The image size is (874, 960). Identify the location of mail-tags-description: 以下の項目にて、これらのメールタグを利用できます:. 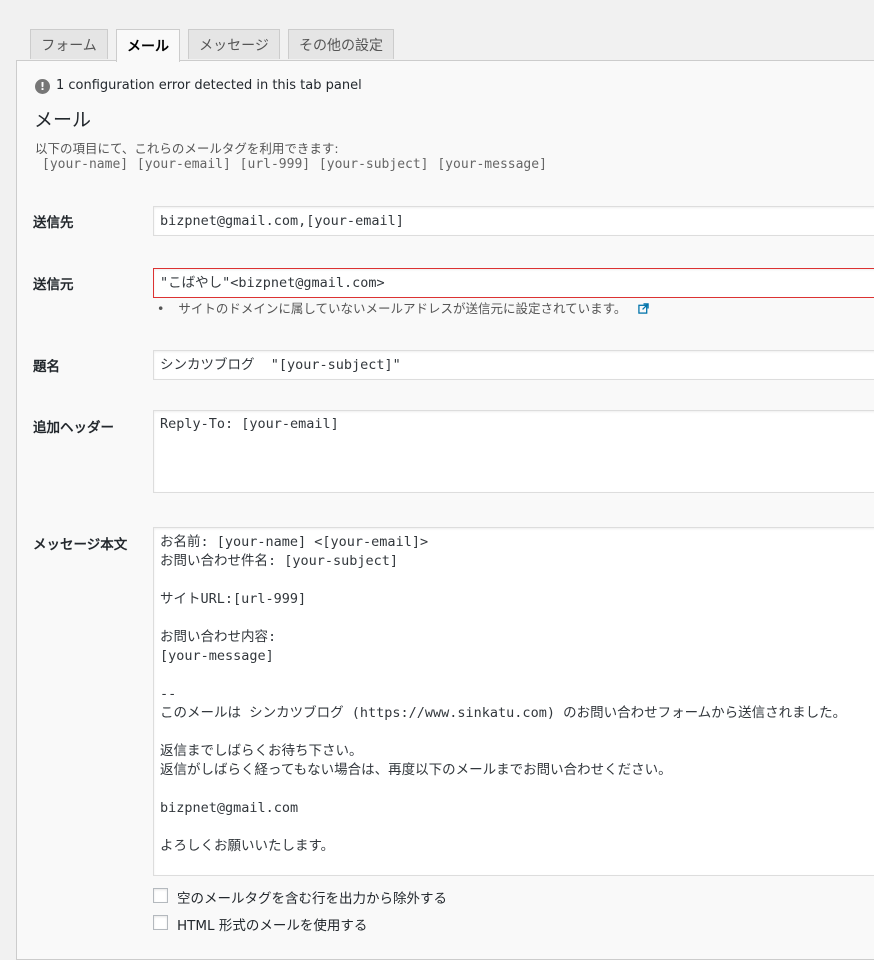
(187, 148).